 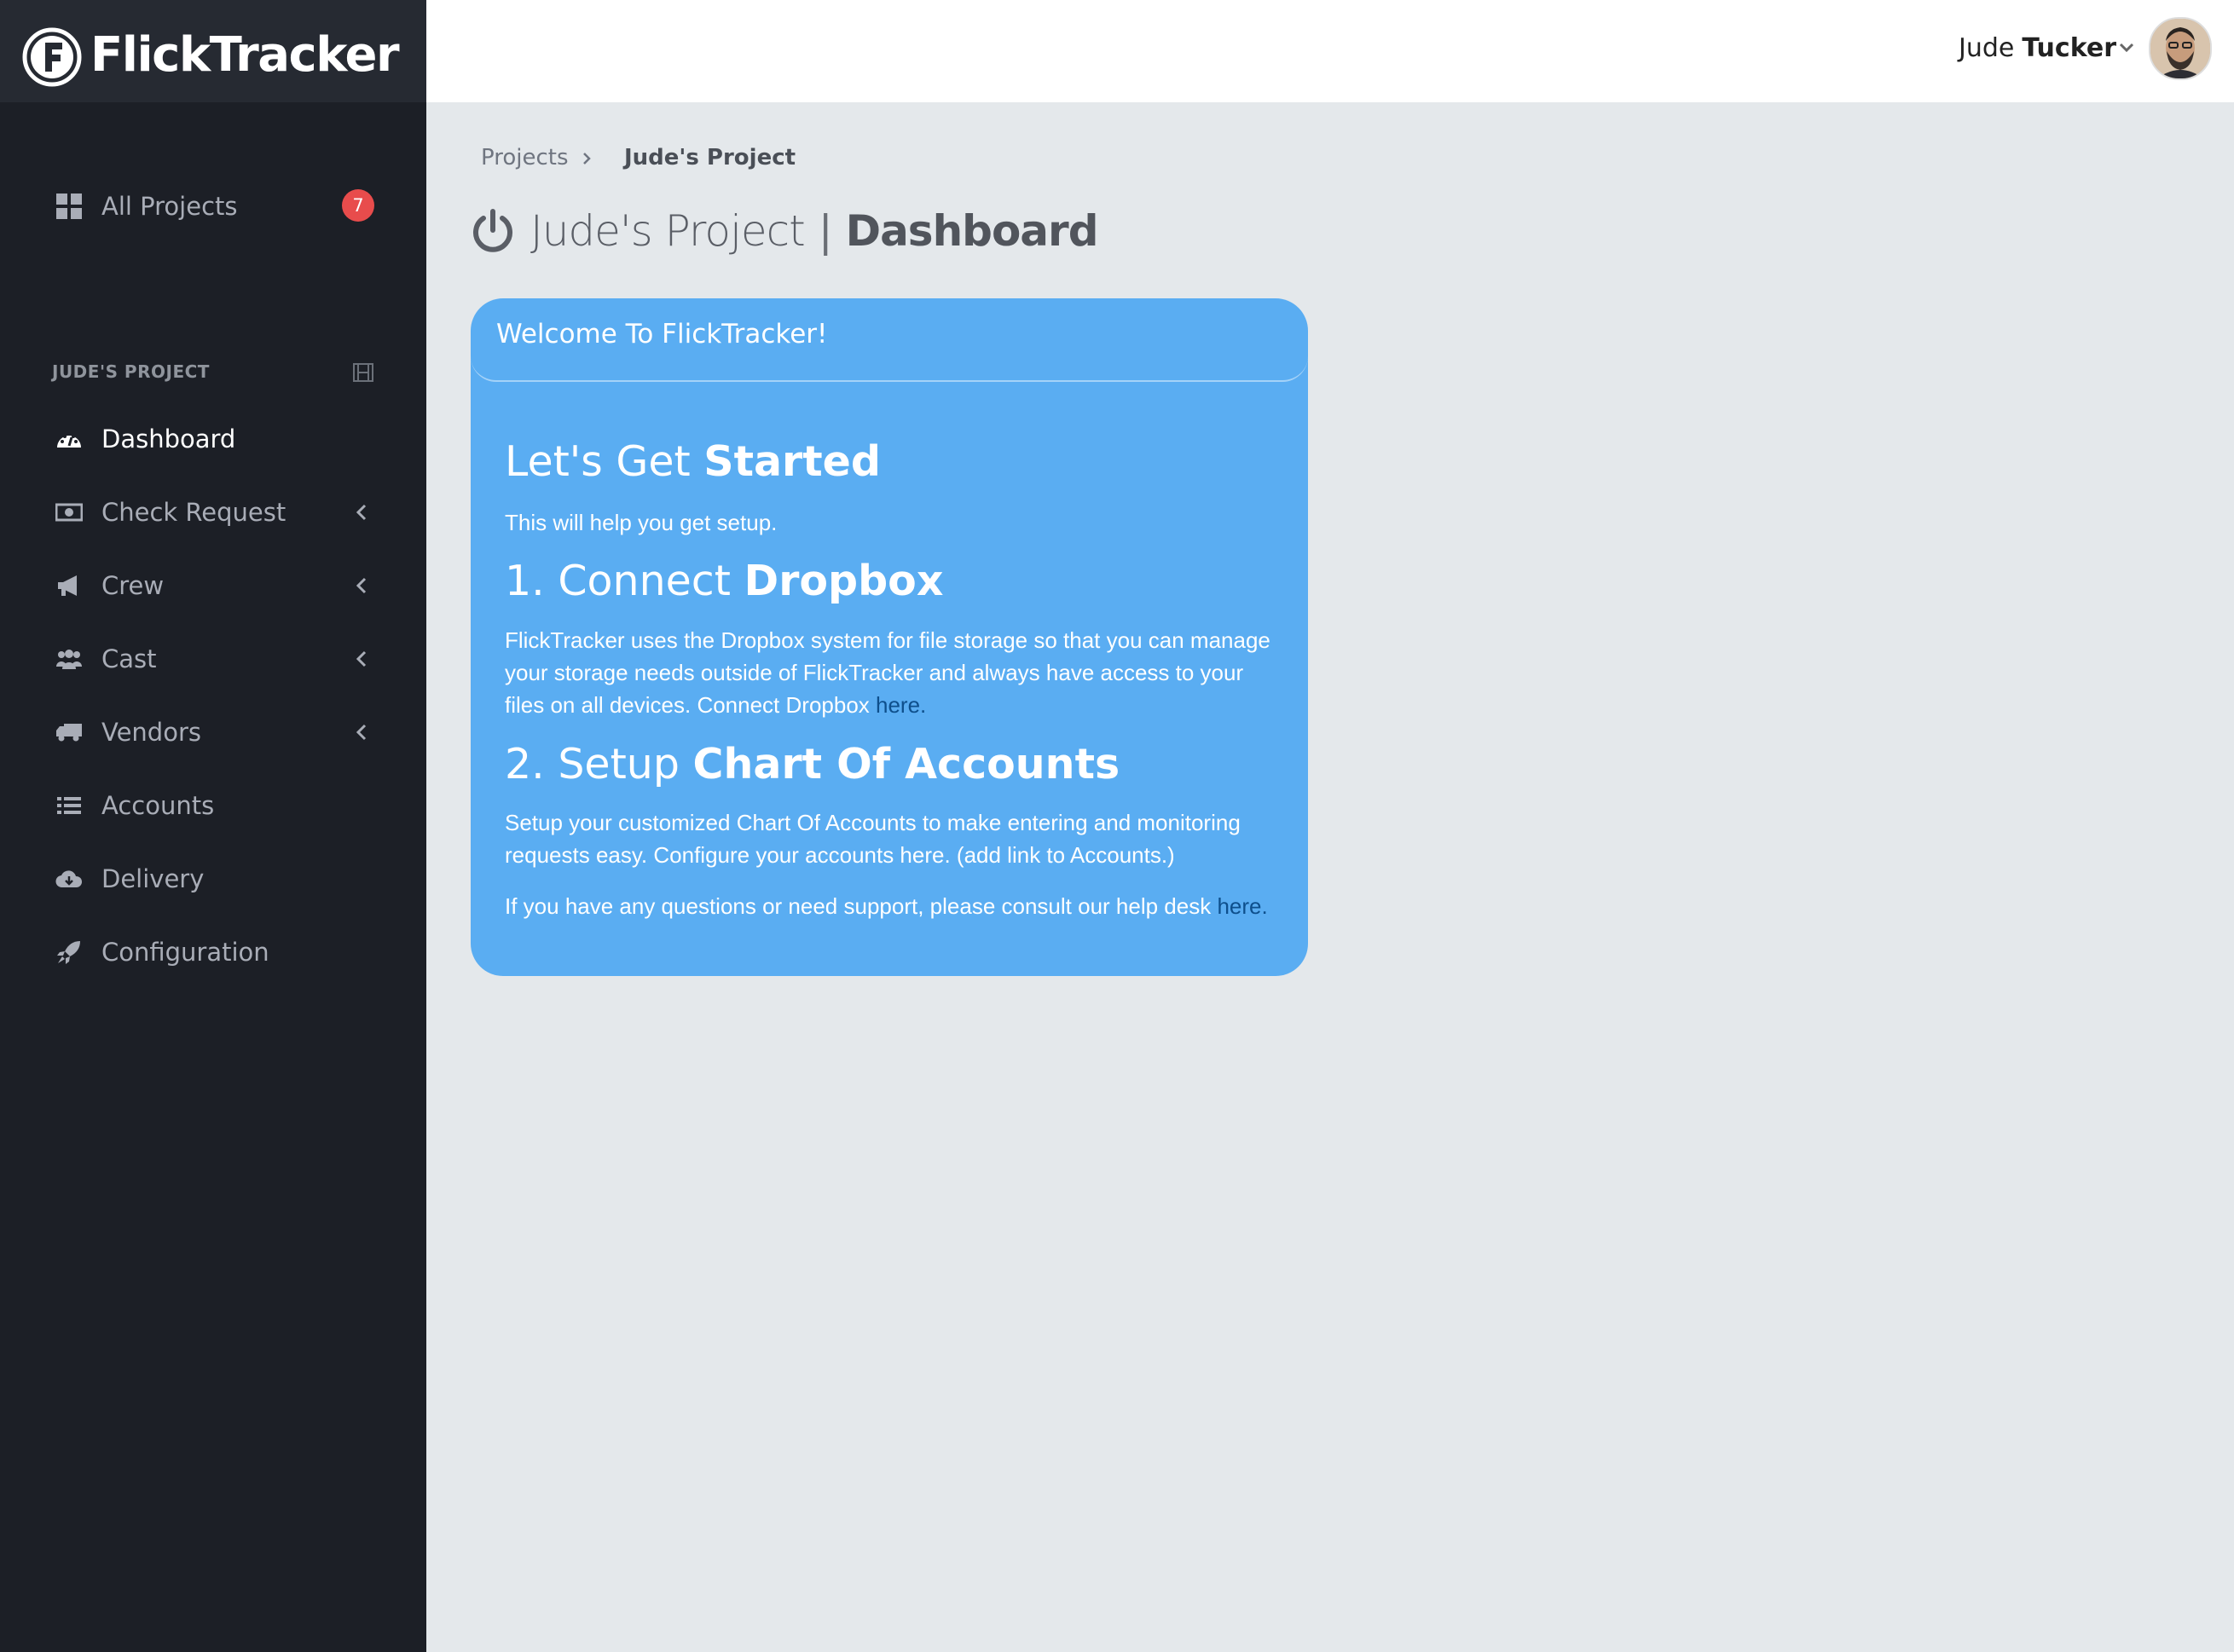 I want to click on sidebar-item-label: Check Request, so click(x=193, y=512).